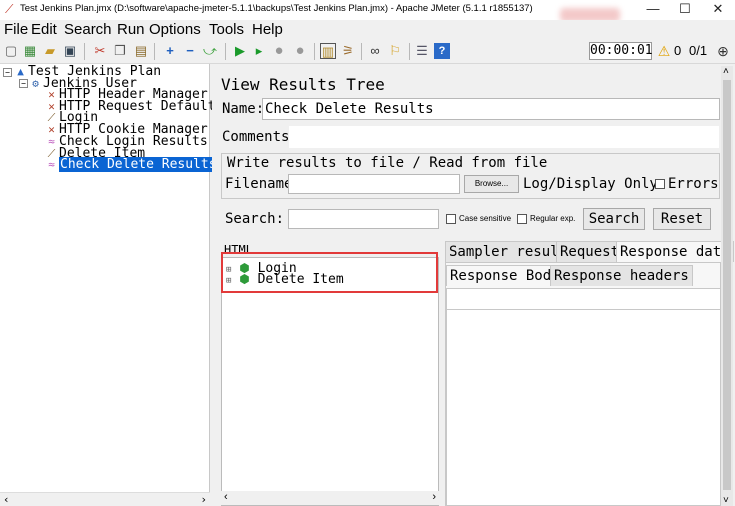  Describe the element at coordinates (20, 71) in the screenshot. I see `test-plan-icon: ▲` at that location.